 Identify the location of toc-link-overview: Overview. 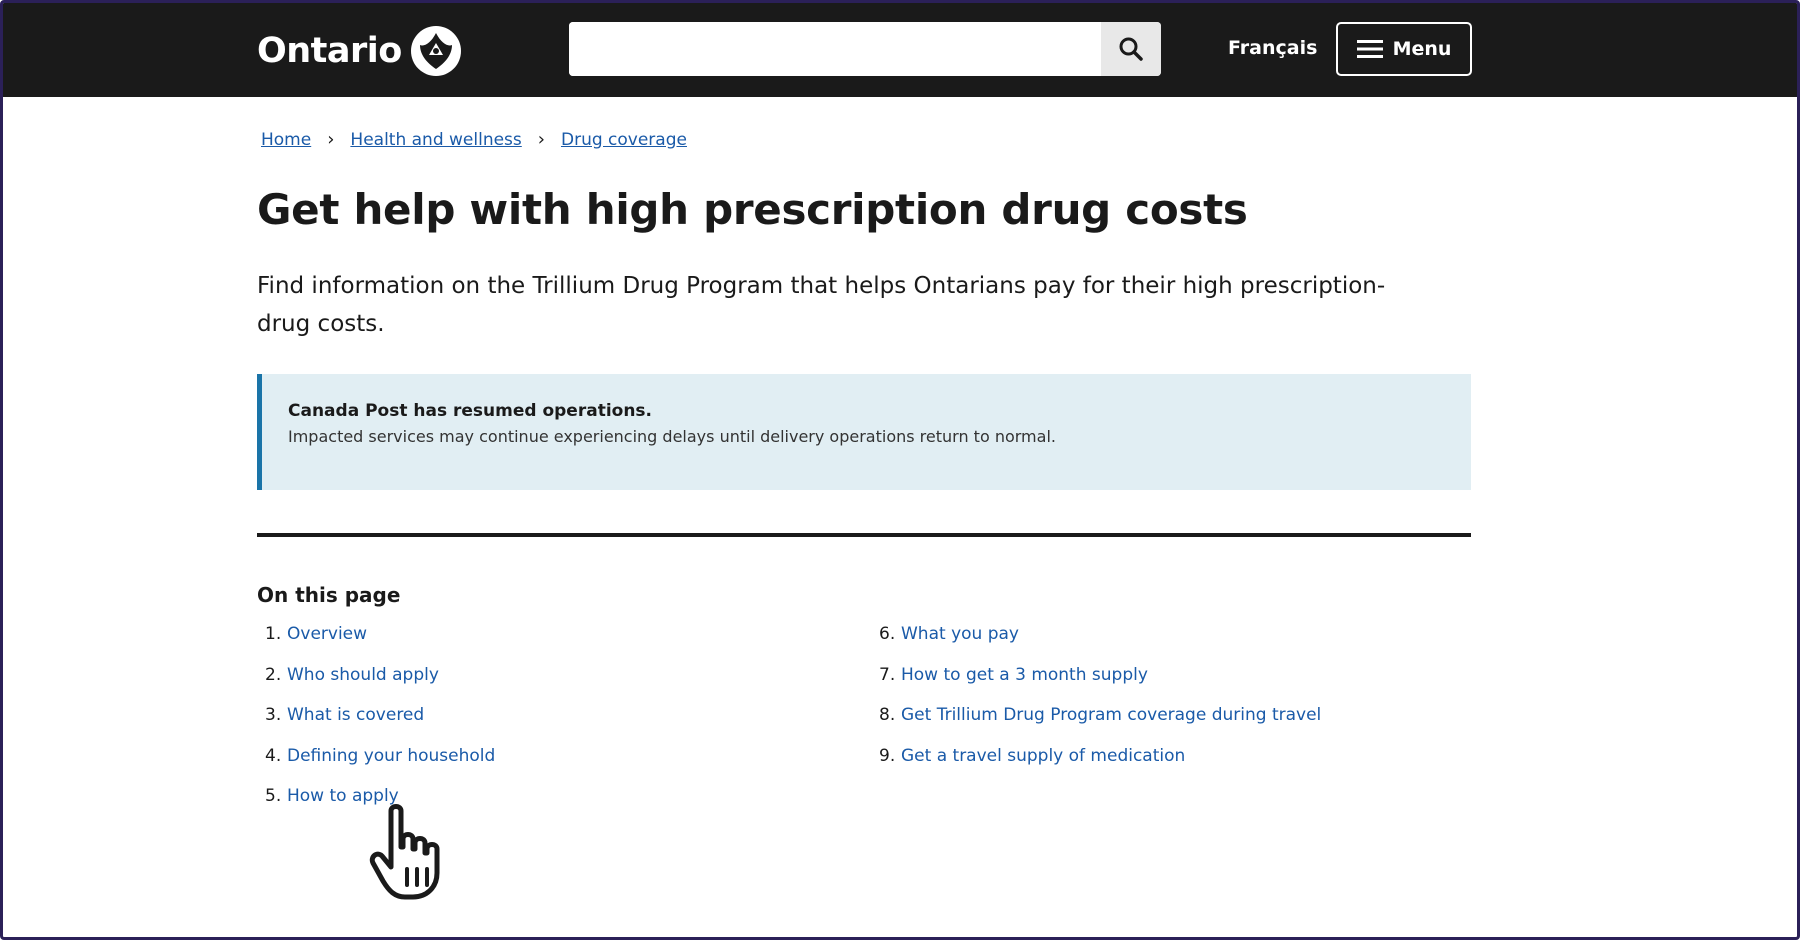
(327, 634).